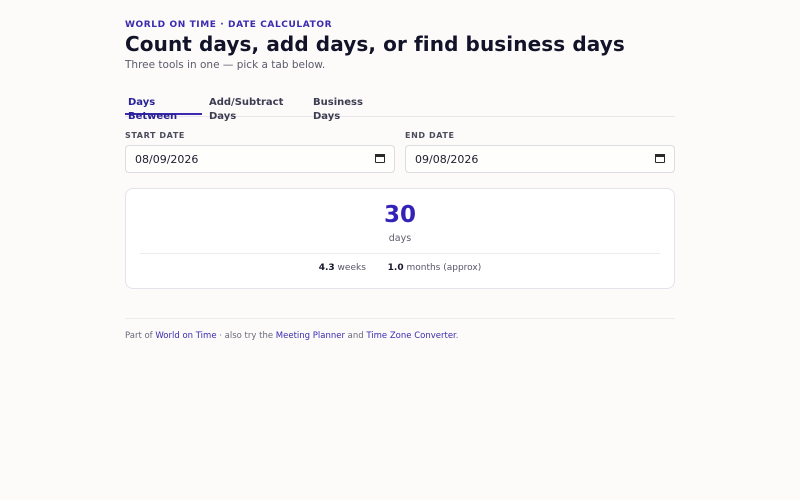 This screenshot has width=800, height=500. I want to click on footer-prefix: Part of, so click(139, 336).